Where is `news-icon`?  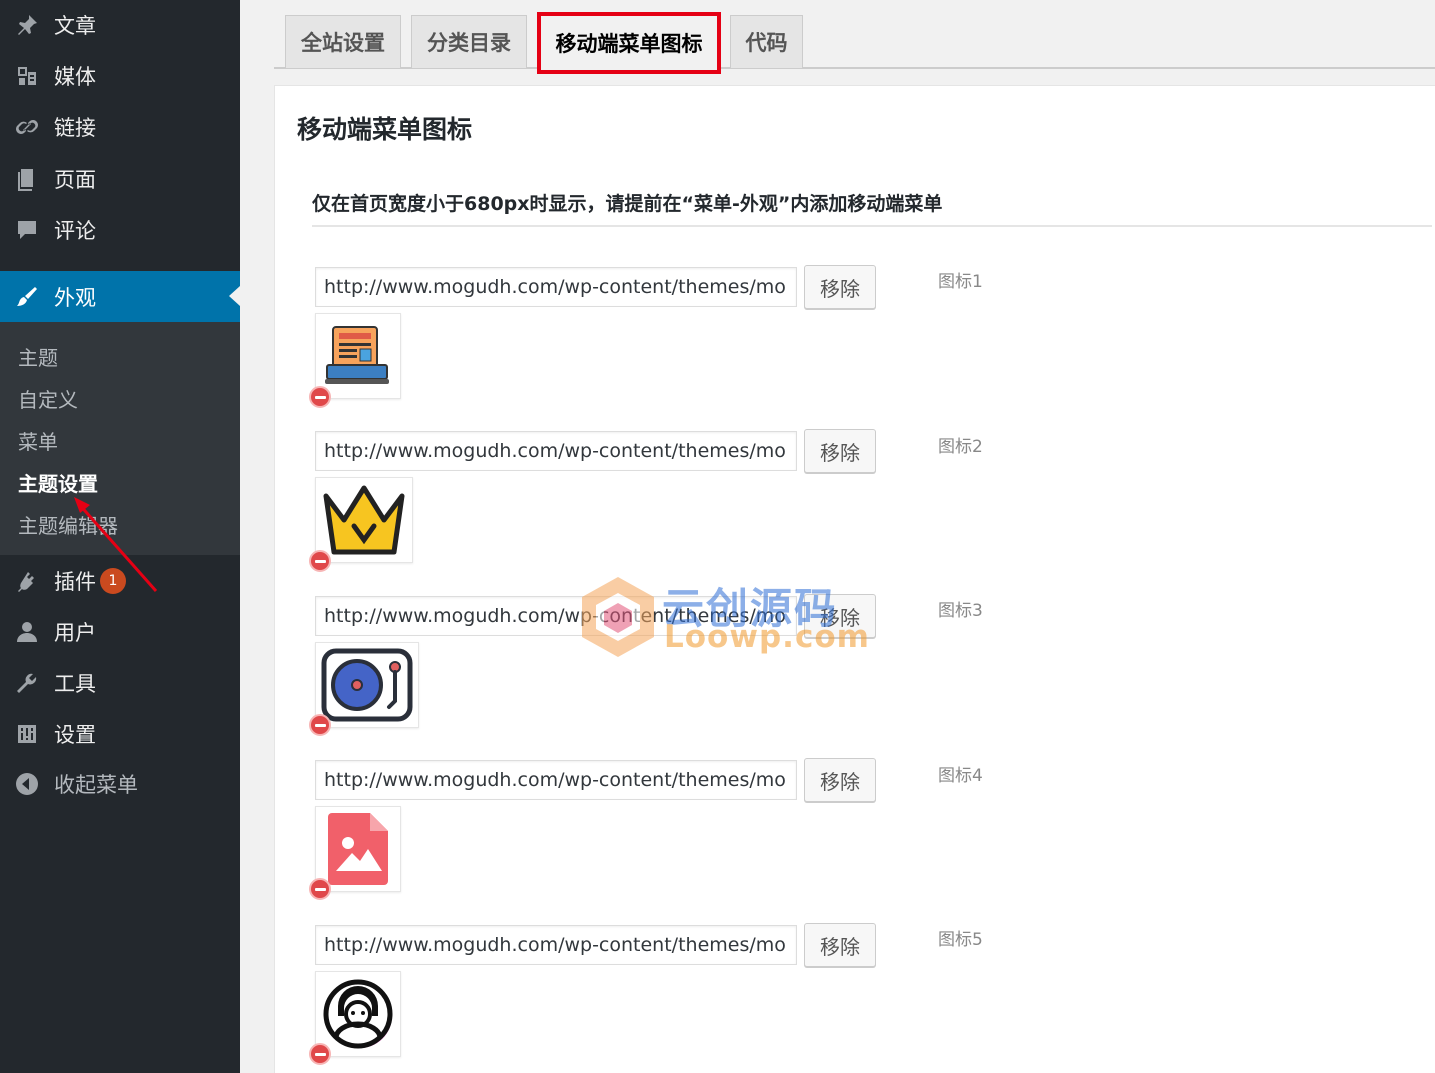
news-icon is located at coordinates (357, 355).